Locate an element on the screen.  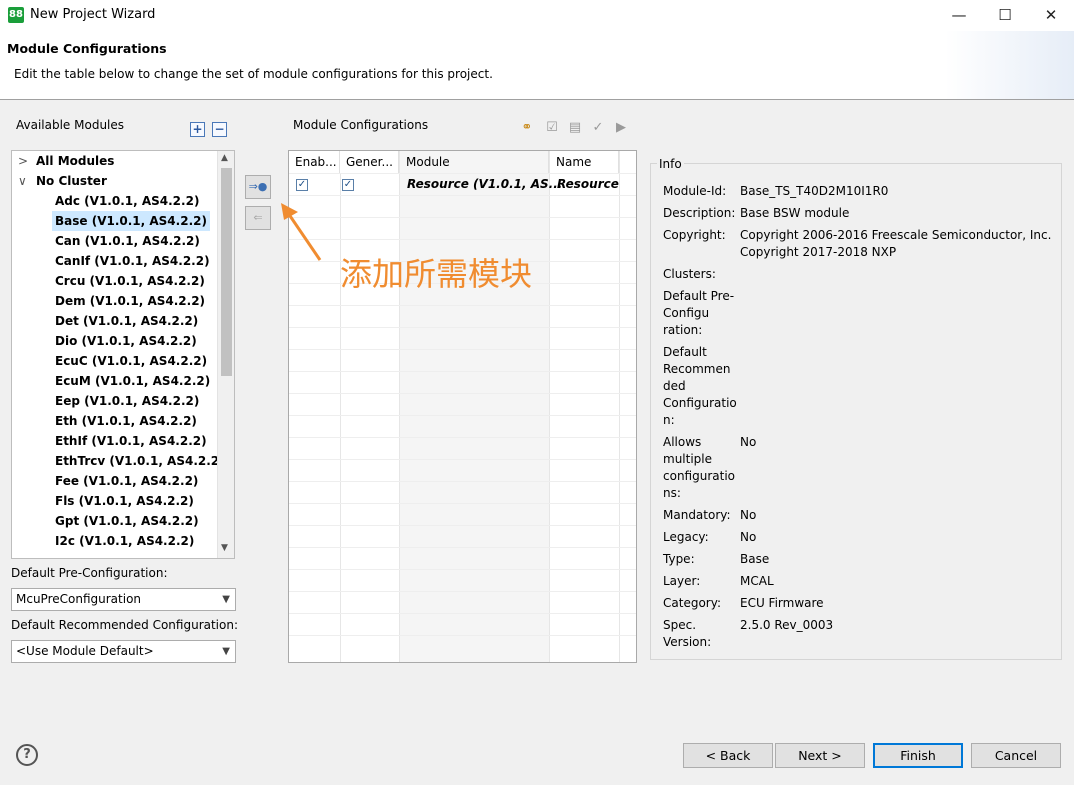
tree-scrollbar: ▲ ▼ is located at coordinates (225, 354).